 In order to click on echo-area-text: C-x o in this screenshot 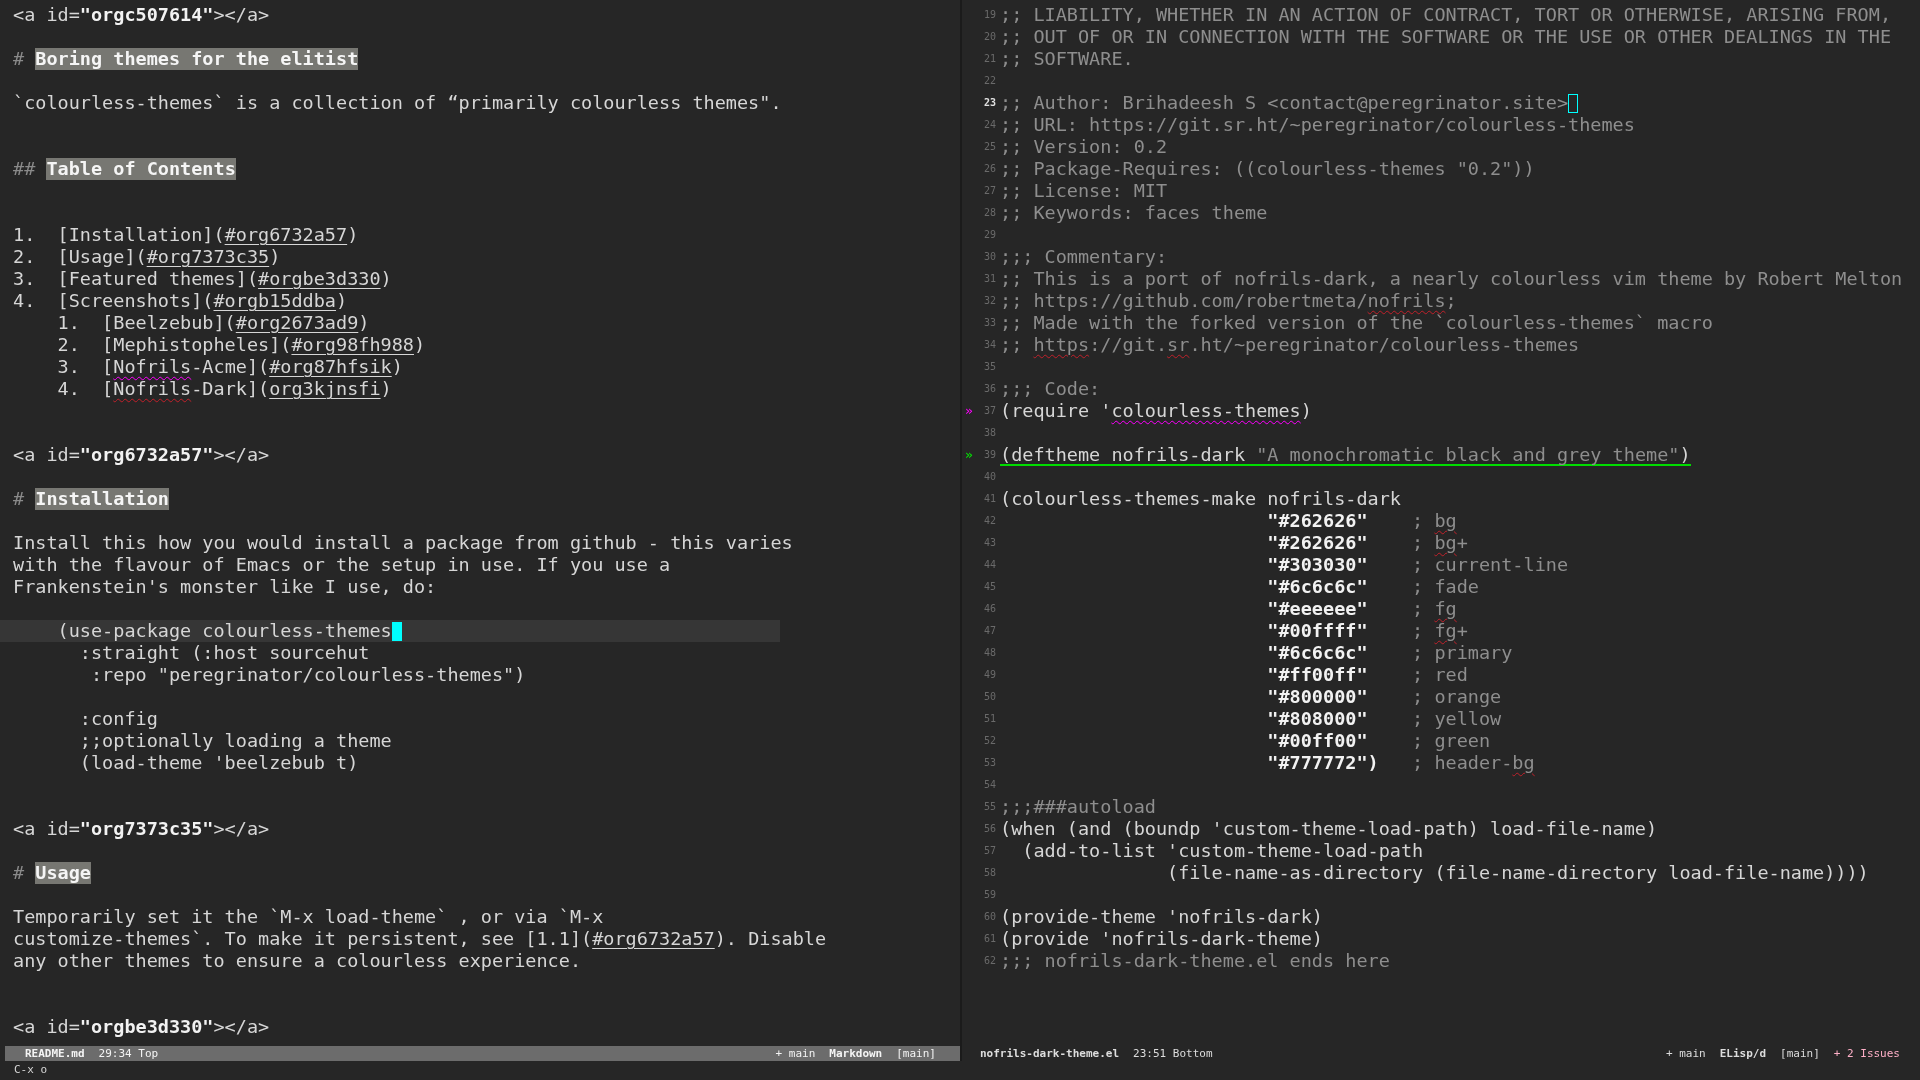, I will do `click(31, 1070)`.